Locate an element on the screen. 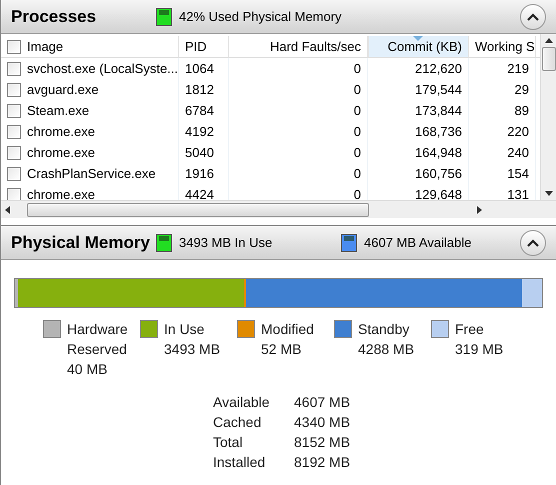  table-cell-text: CrashPlanService.exe is located at coordinates (91, 173).